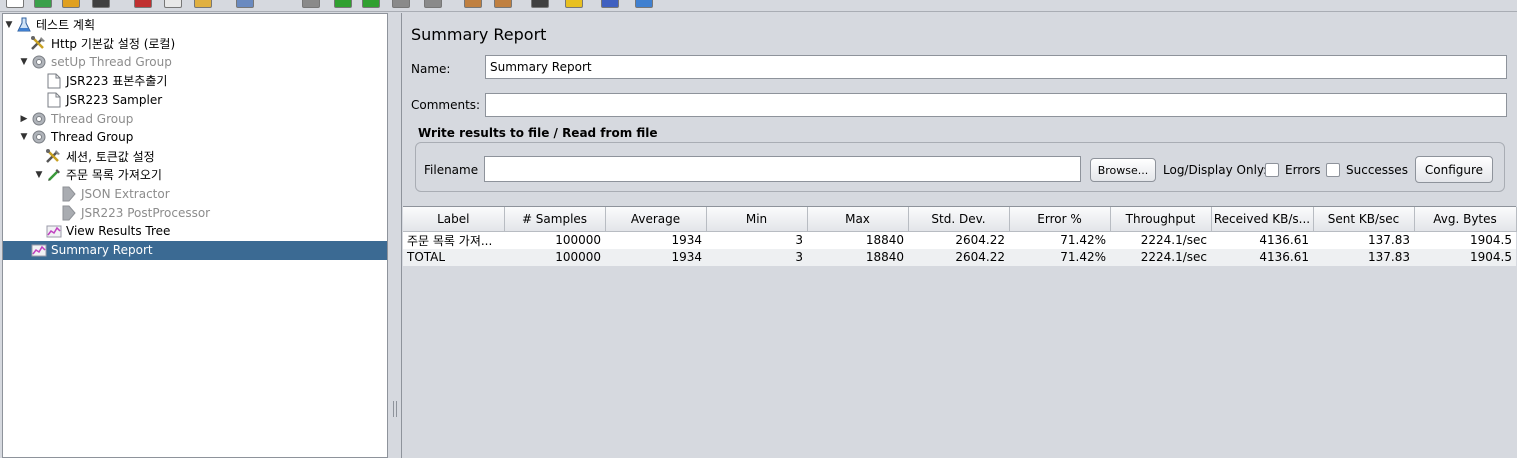 The height and width of the screenshot is (458, 1517). Describe the element at coordinates (24, 25) in the screenshot. I see `test-plan-icon` at that location.